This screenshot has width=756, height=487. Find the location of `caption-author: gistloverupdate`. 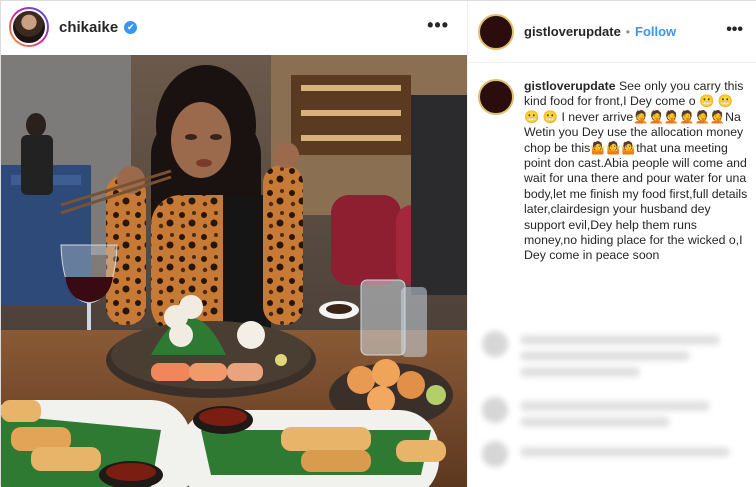

caption-author: gistloverupdate is located at coordinates (570, 86).